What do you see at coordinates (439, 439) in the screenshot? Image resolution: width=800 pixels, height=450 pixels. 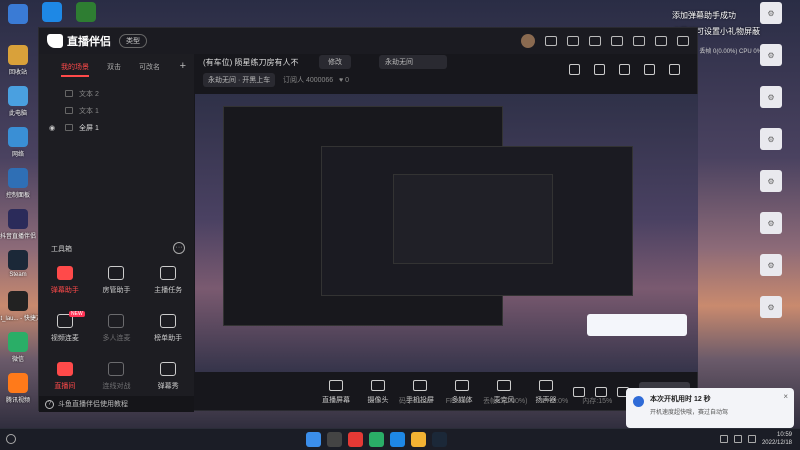 I see `steam-icon` at bounding box center [439, 439].